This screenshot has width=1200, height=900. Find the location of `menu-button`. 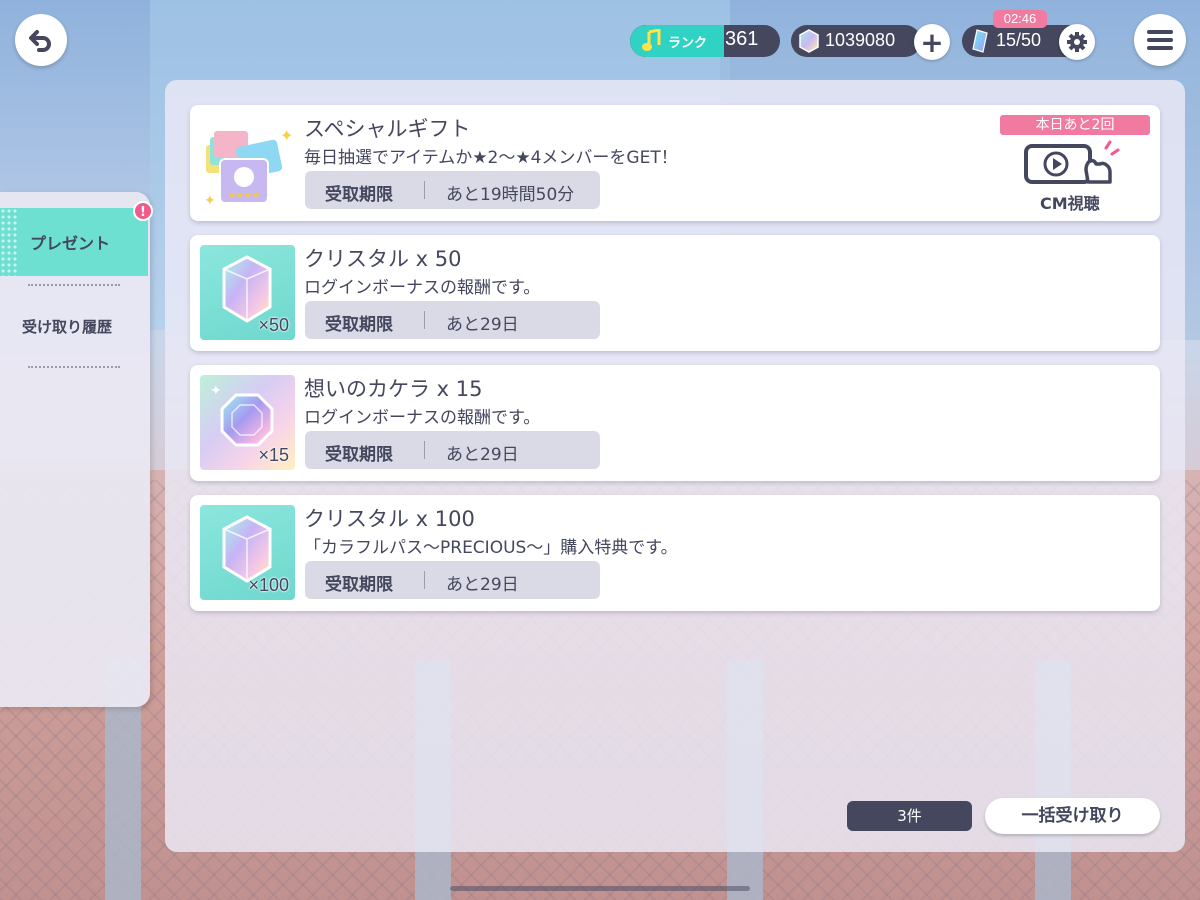

menu-button is located at coordinates (1160, 40).